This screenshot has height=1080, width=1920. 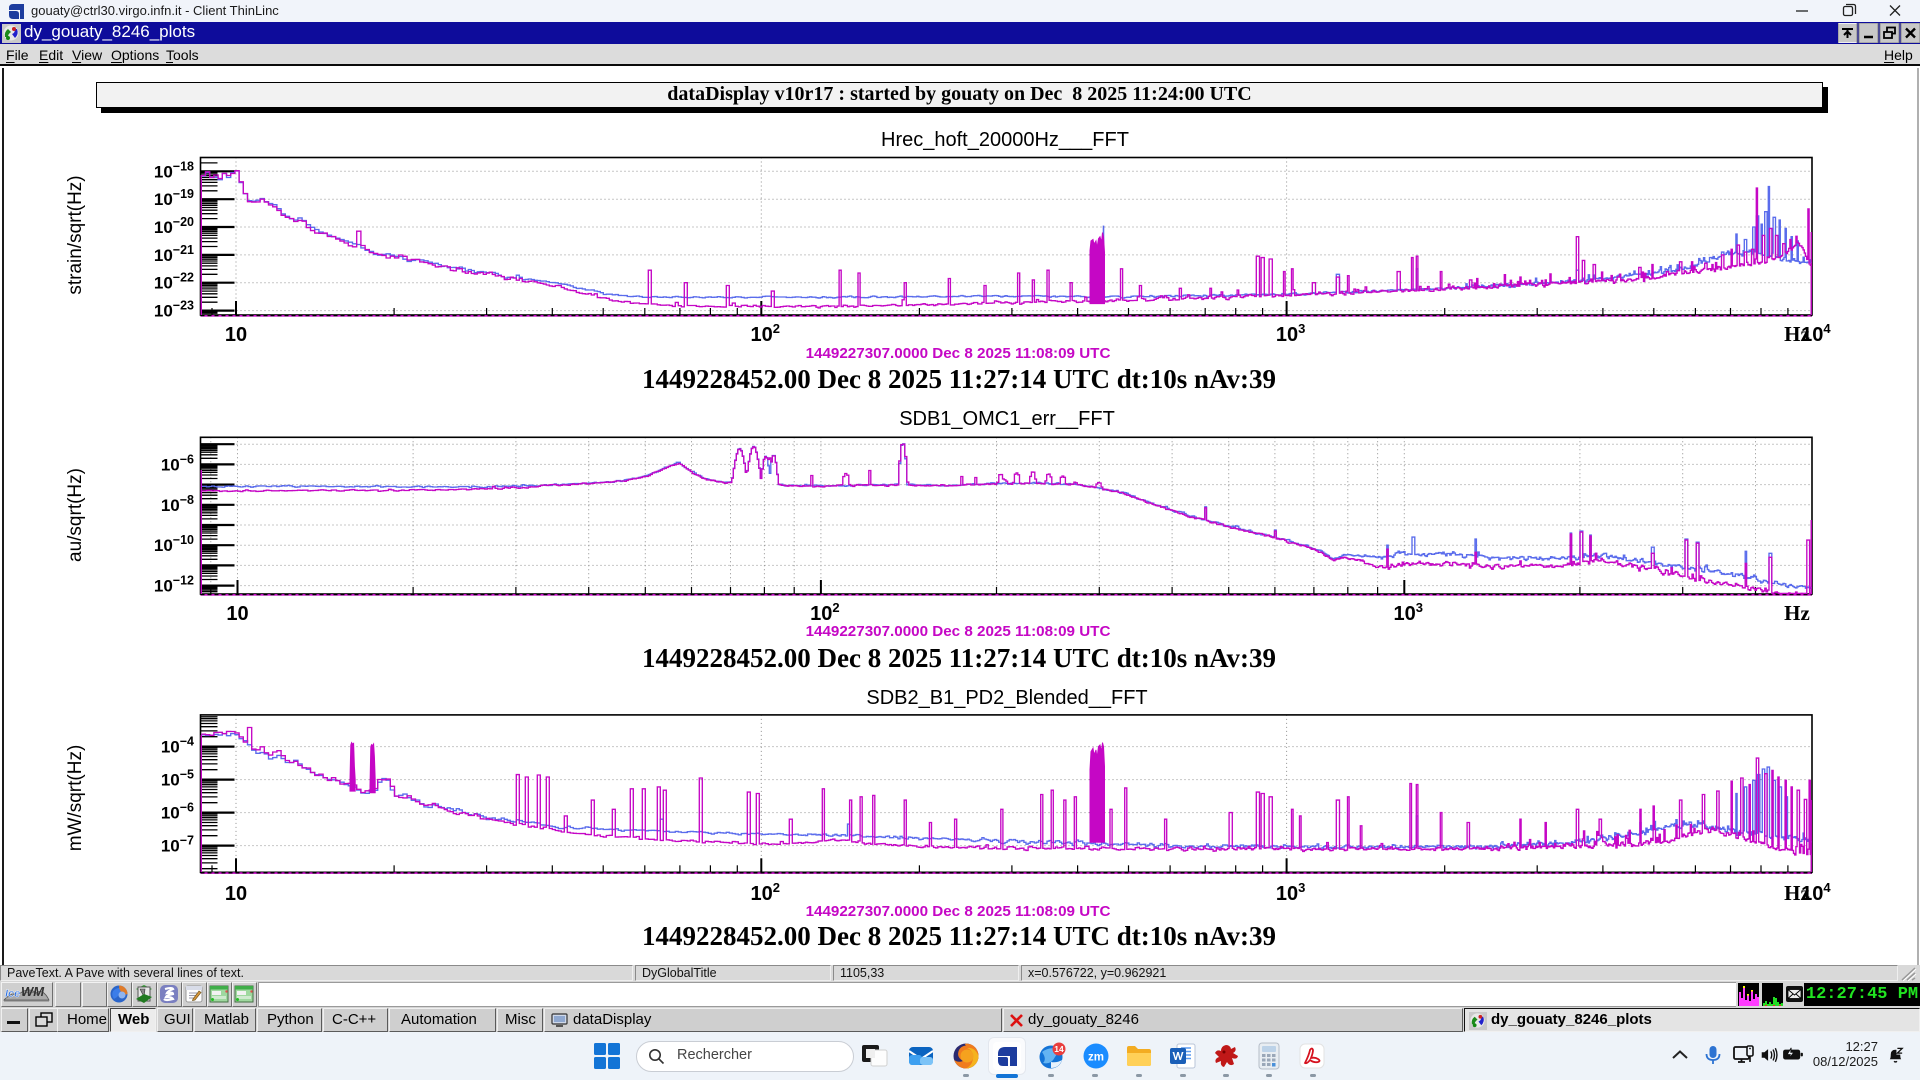 I want to click on svg-text: Ice, so click(x=12, y=994).